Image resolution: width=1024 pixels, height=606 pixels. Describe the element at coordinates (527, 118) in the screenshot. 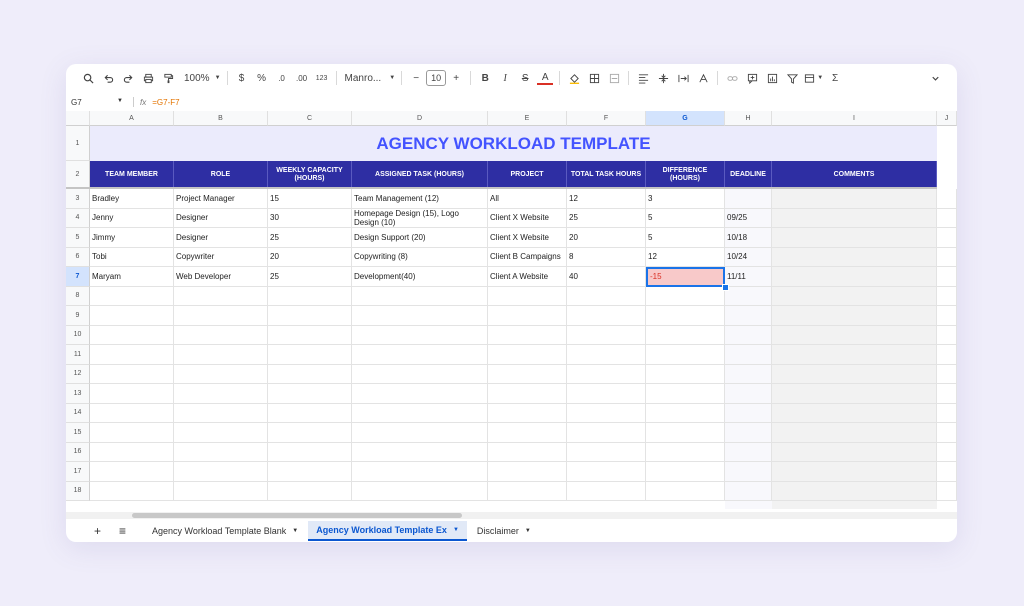

I see `column-header-e: E` at that location.